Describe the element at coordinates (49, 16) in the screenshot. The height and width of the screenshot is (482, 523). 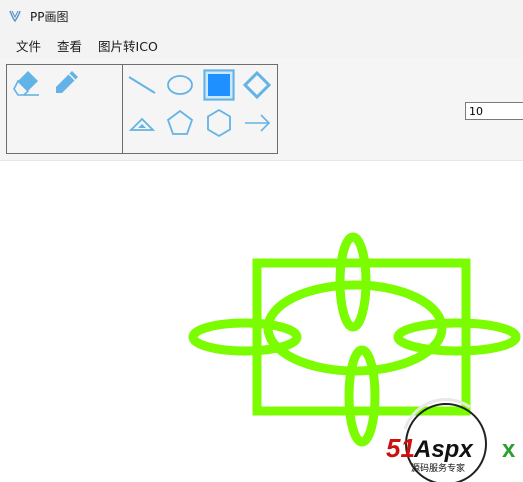
I see `window-title: PP画图` at that location.